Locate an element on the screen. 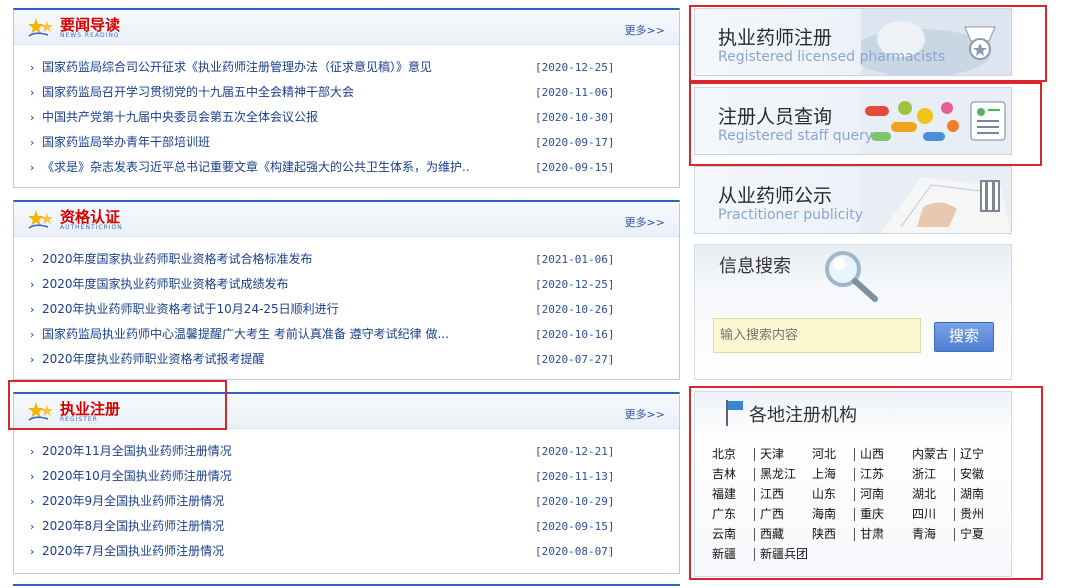 The width and height of the screenshot is (1083, 588). item-date: [2020-08-07] is located at coordinates (575, 551).